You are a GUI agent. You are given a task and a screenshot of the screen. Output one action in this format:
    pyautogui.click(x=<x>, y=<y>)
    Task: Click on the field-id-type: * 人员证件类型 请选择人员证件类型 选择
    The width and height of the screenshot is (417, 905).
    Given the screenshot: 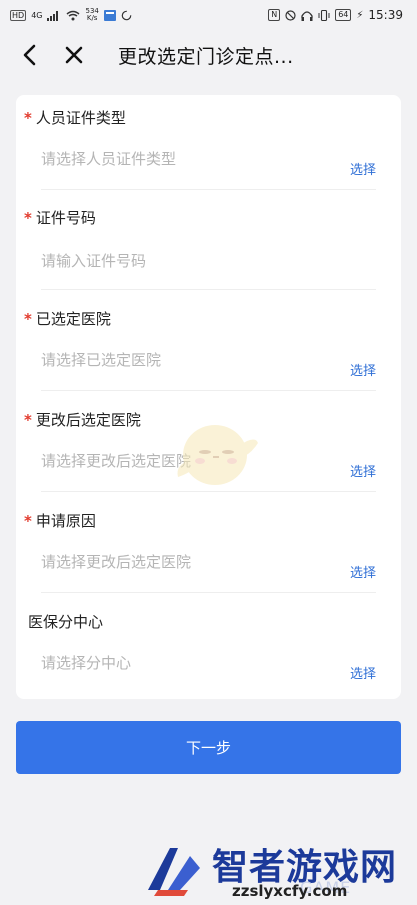 What is the action you would take?
    pyautogui.click(x=208, y=145)
    